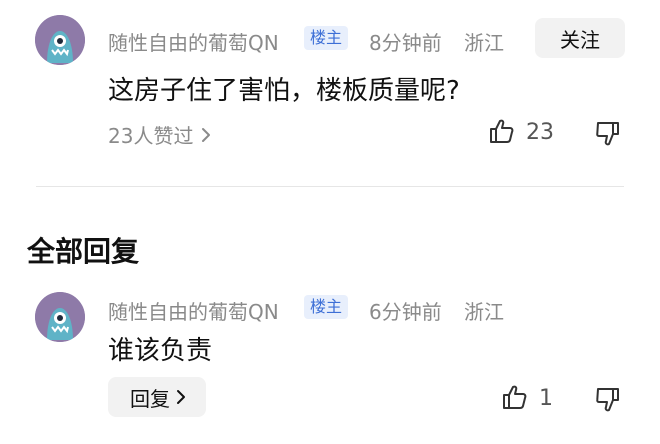 The image size is (660, 444). I want to click on divider, so click(330, 186).